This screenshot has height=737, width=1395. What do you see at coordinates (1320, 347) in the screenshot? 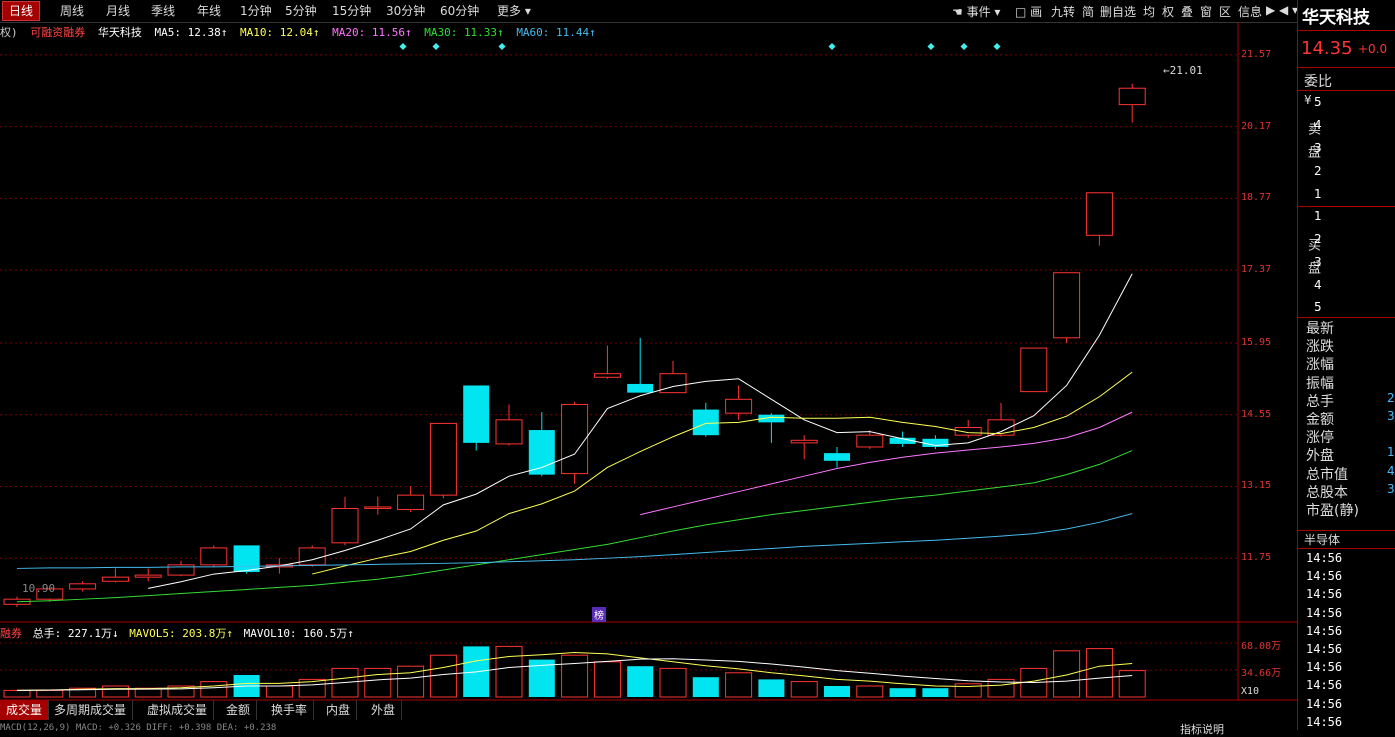
I see `quote-label: 涨跌` at bounding box center [1320, 347].